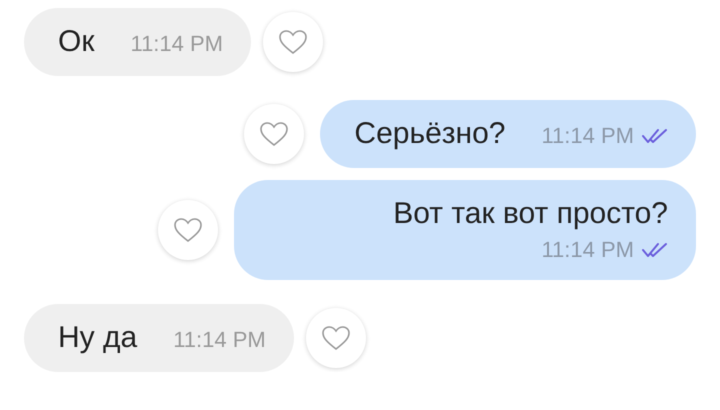 The image size is (720, 410). I want to click on message-text: Серьёзно?, so click(430, 134).